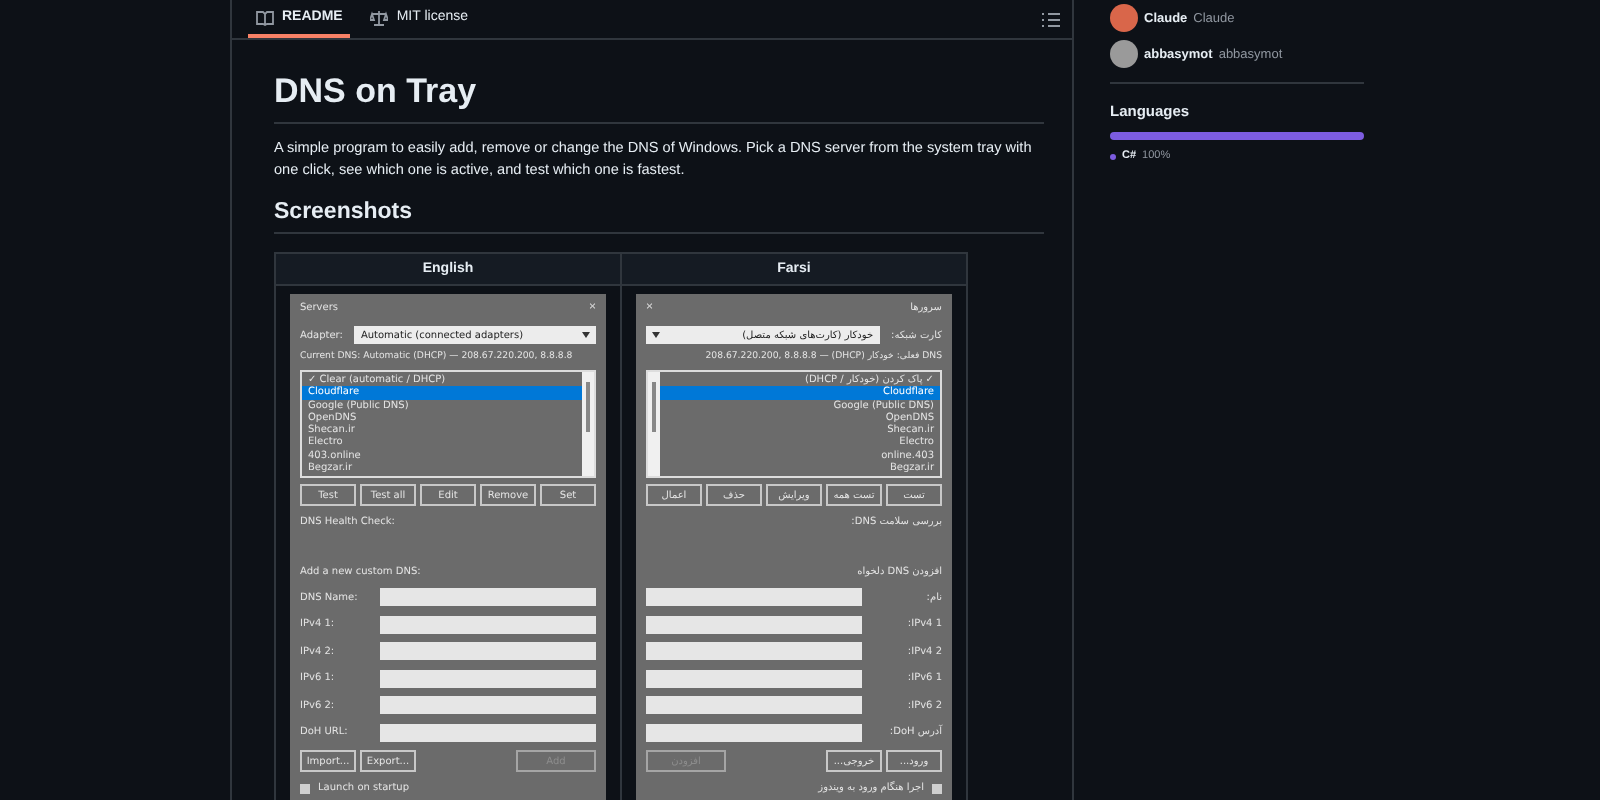 The image size is (1600, 800). I want to click on readme-title: DNS on Tray, so click(659, 98).